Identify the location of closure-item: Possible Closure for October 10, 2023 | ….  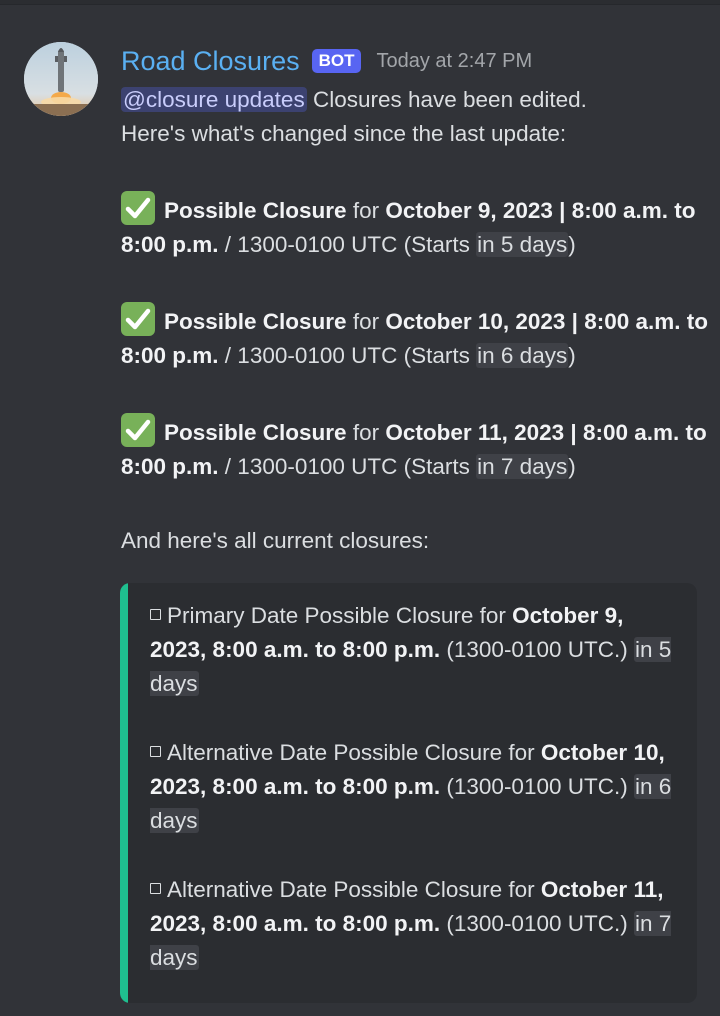
(416, 337).